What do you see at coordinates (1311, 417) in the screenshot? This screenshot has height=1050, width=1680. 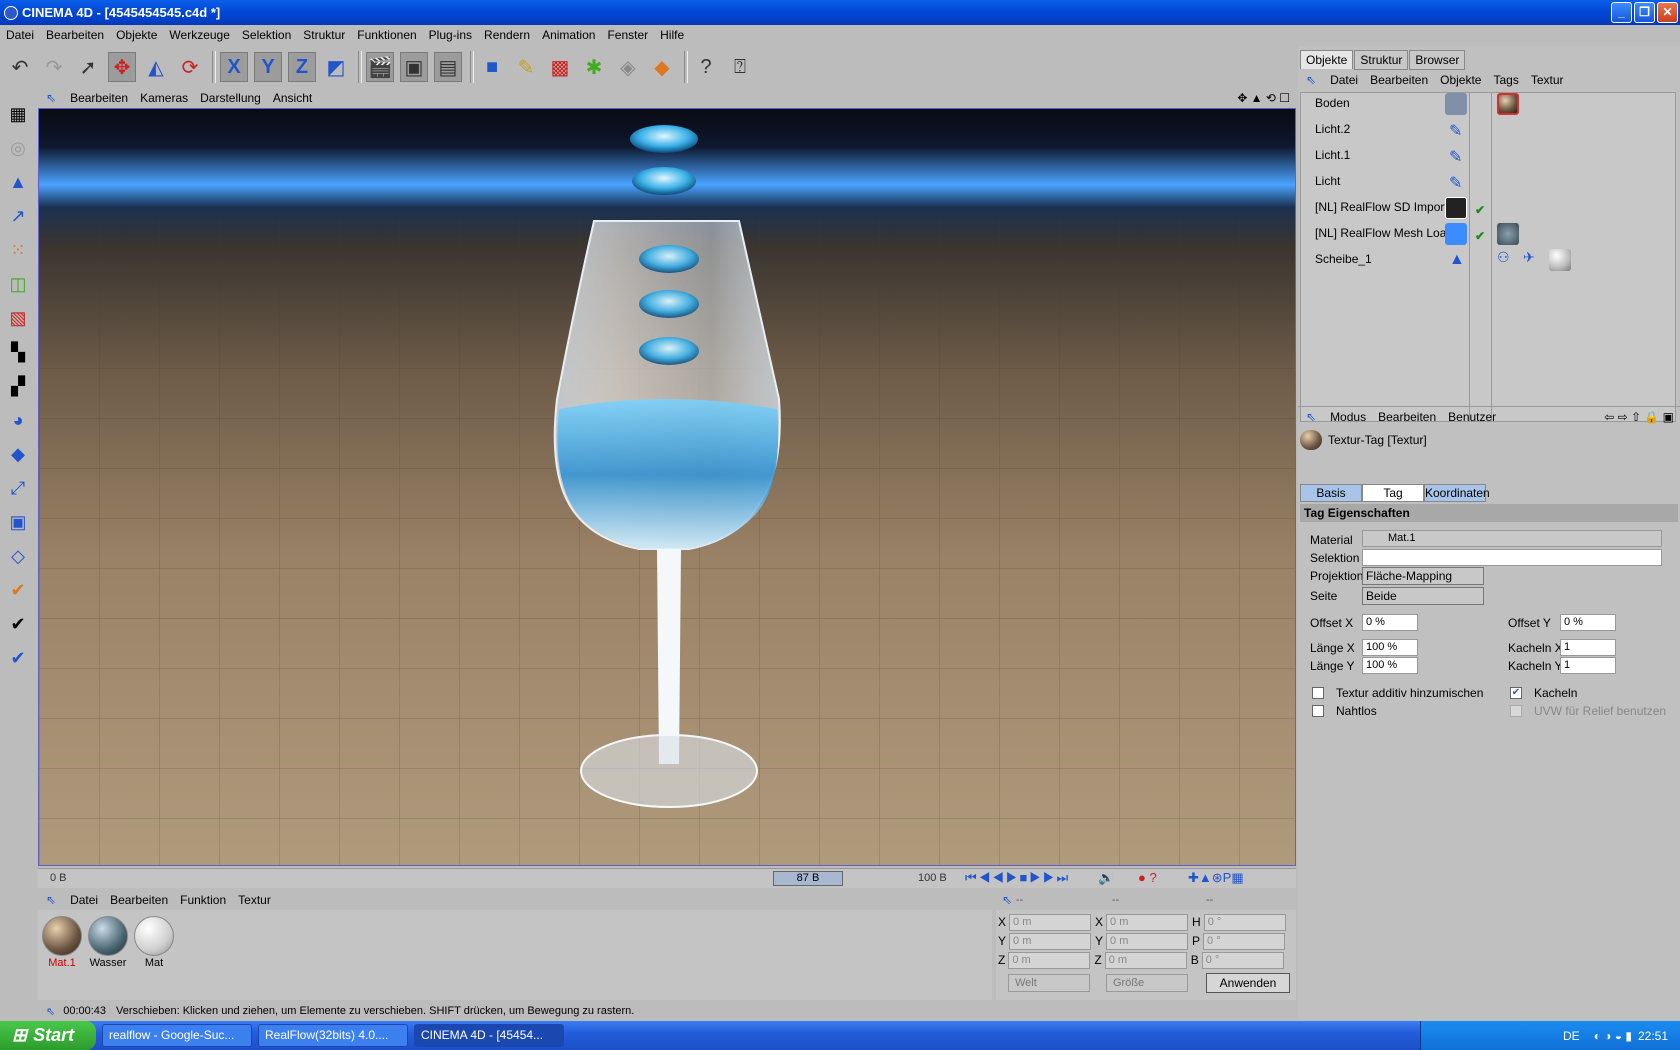 I see `attribute-menu-icon: ⇖` at bounding box center [1311, 417].